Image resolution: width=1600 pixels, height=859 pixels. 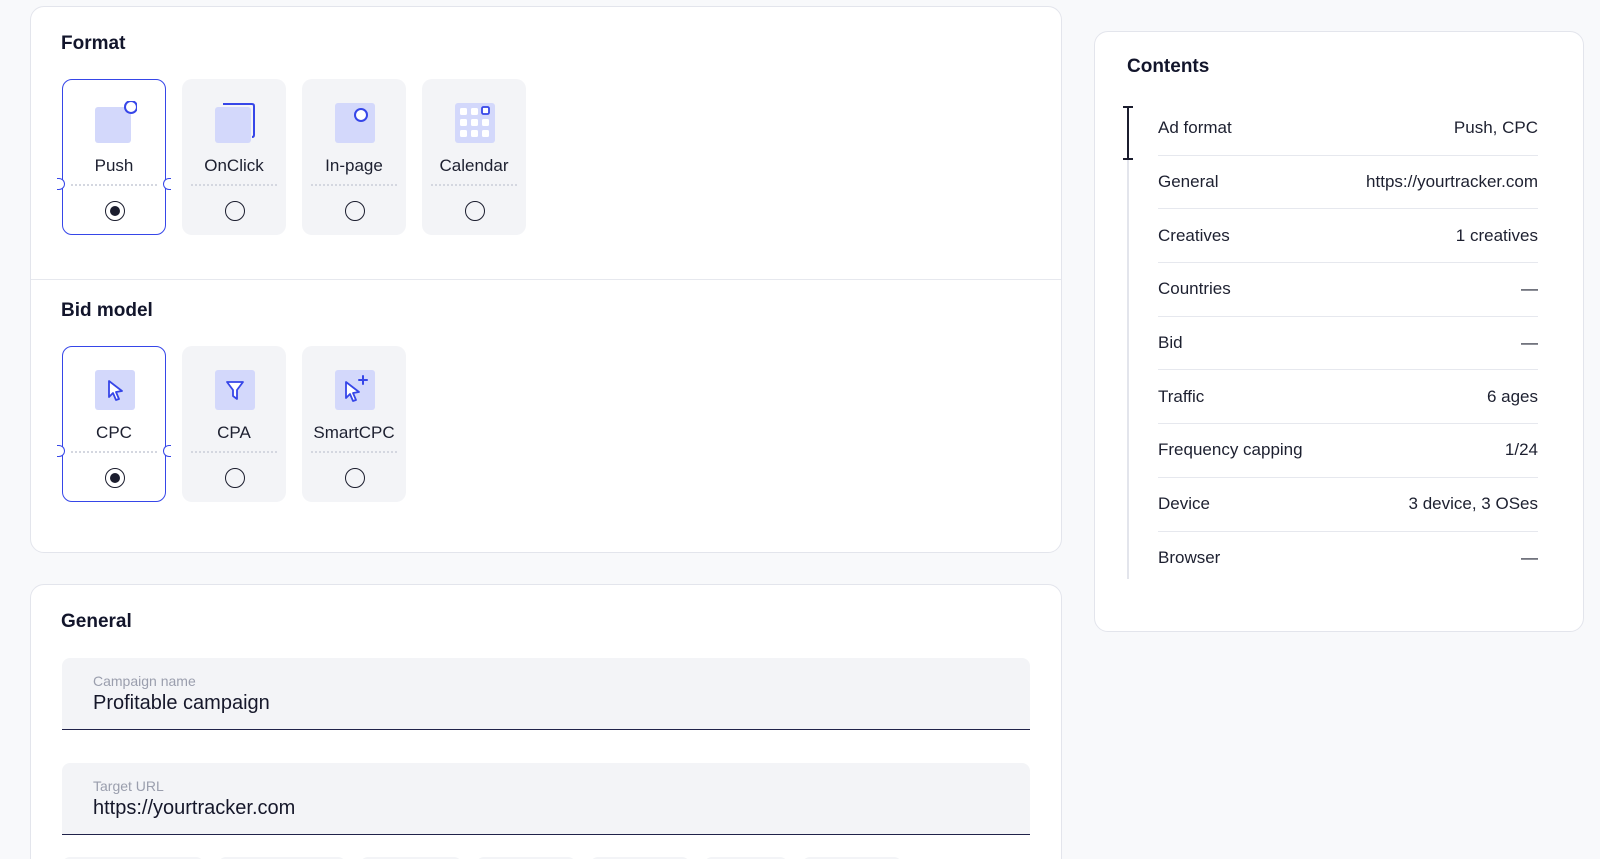 What do you see at coordinates (1195, 128) in the screenshot?
I see `row-label: Ad format` at bounding box center [1195, 128].